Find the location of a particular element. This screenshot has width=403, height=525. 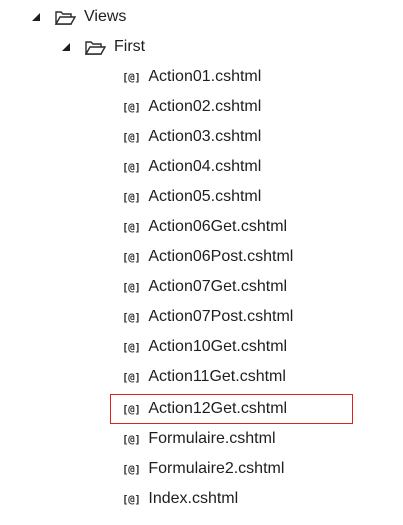

file-item-formulaire2: [@] Formulaire2.cshtml is located at coordinates (203, 469).